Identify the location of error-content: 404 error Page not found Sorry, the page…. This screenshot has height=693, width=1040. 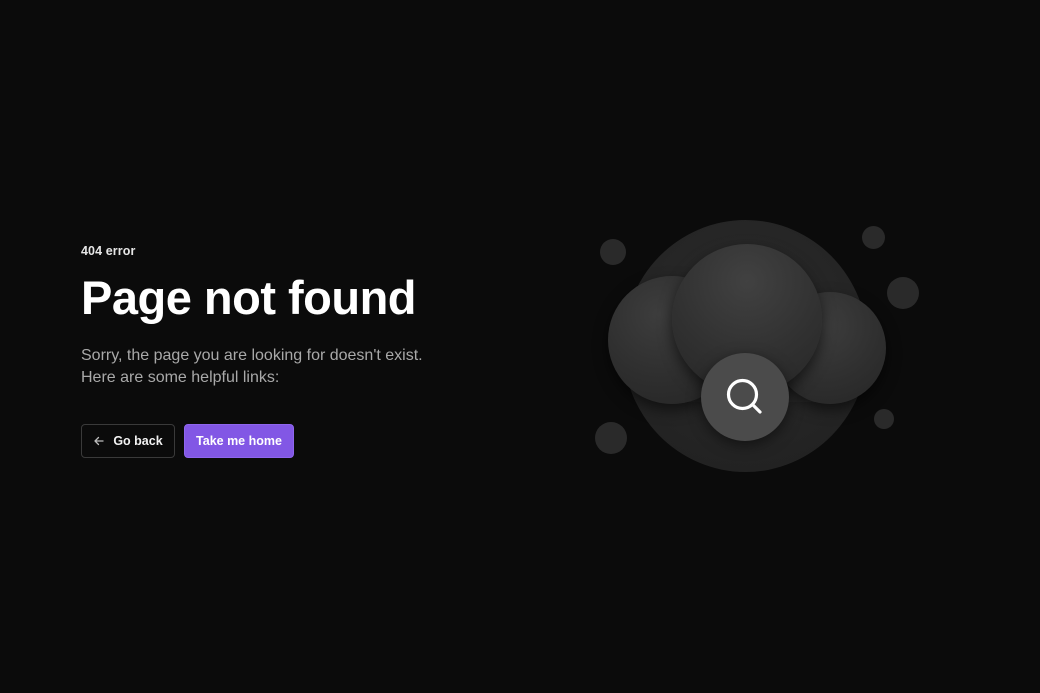
(291, 350).